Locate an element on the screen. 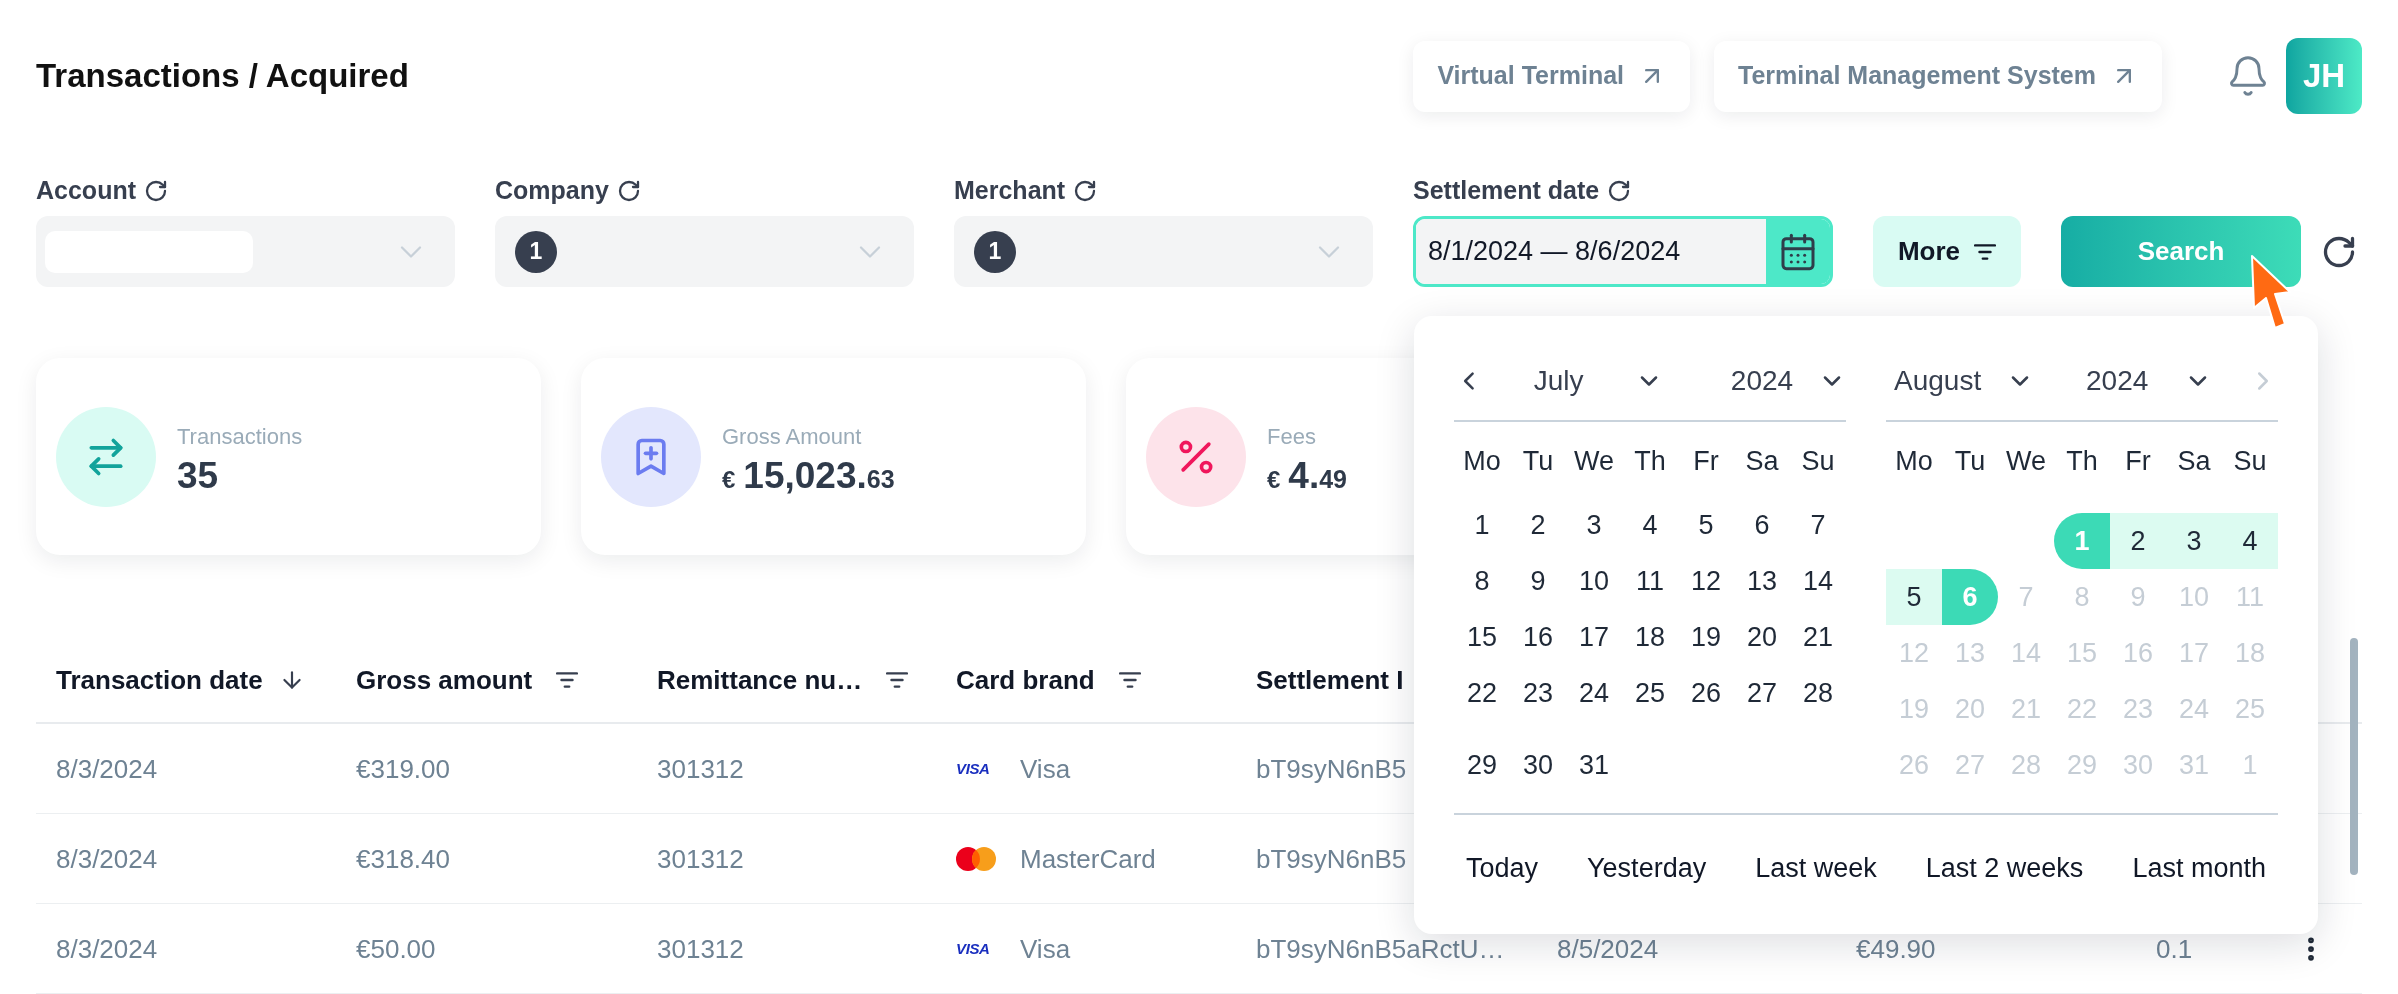 Image resolution: width=2398 pixels, height=994 pixels. table-cell: MasterCard is located at coordinates (1088, 858).